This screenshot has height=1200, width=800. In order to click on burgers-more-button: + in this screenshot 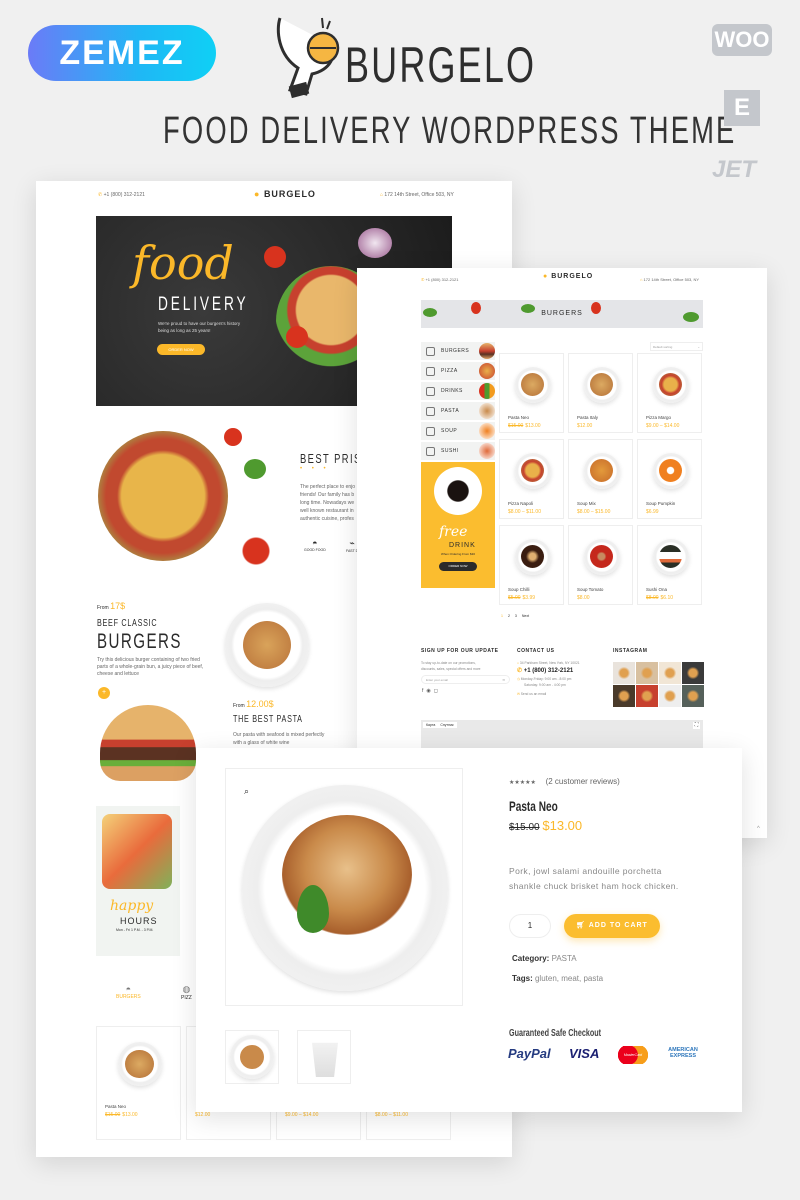, I will do `click(104, 693)`.